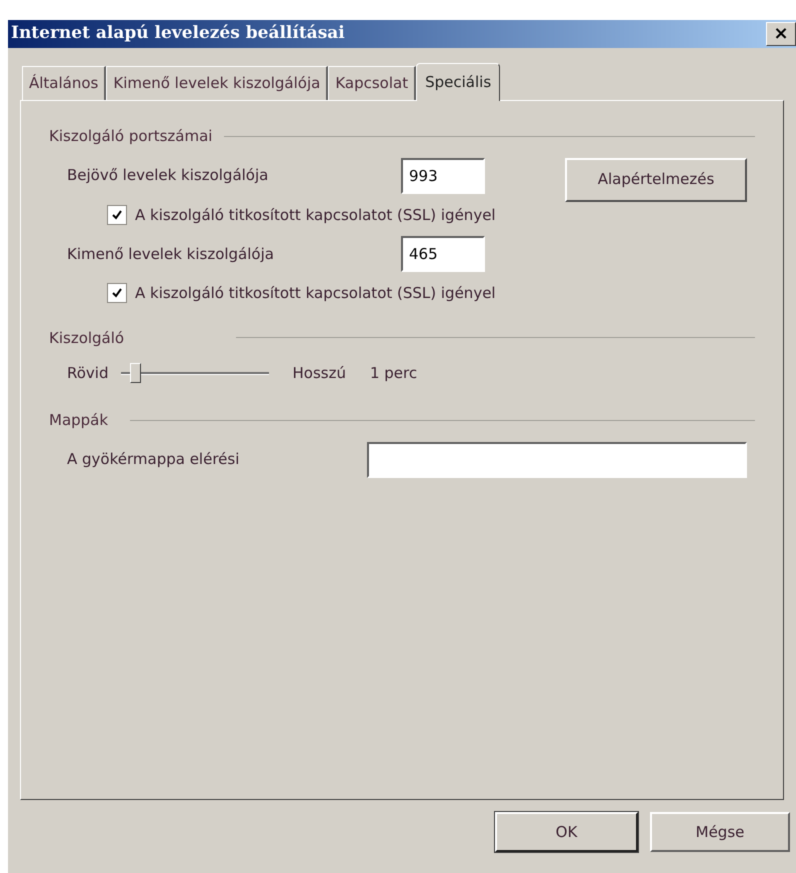 The image size is (796, 873). Describe the element at coordinates (781, 34) in the screenshot. I see `close-button: ×` at that location.